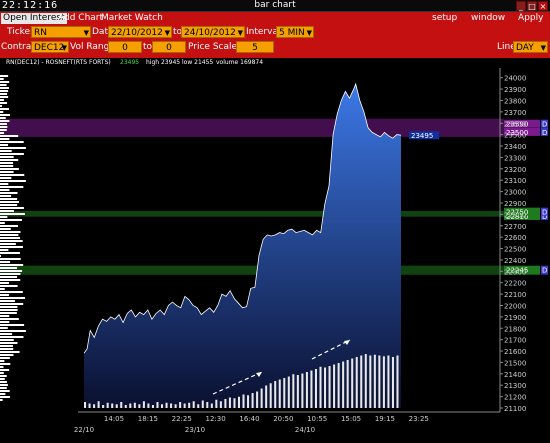 The height and width of the screenshot is (443, 550). I want to click on tab-add-chart: Add Chart, so click(80, 18).